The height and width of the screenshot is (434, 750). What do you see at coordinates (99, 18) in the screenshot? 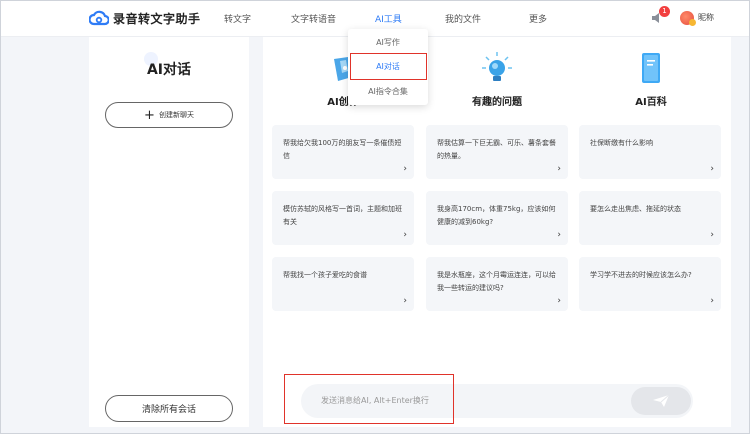
I see `cloud-logo-icon` at bounding box center [99, 18].